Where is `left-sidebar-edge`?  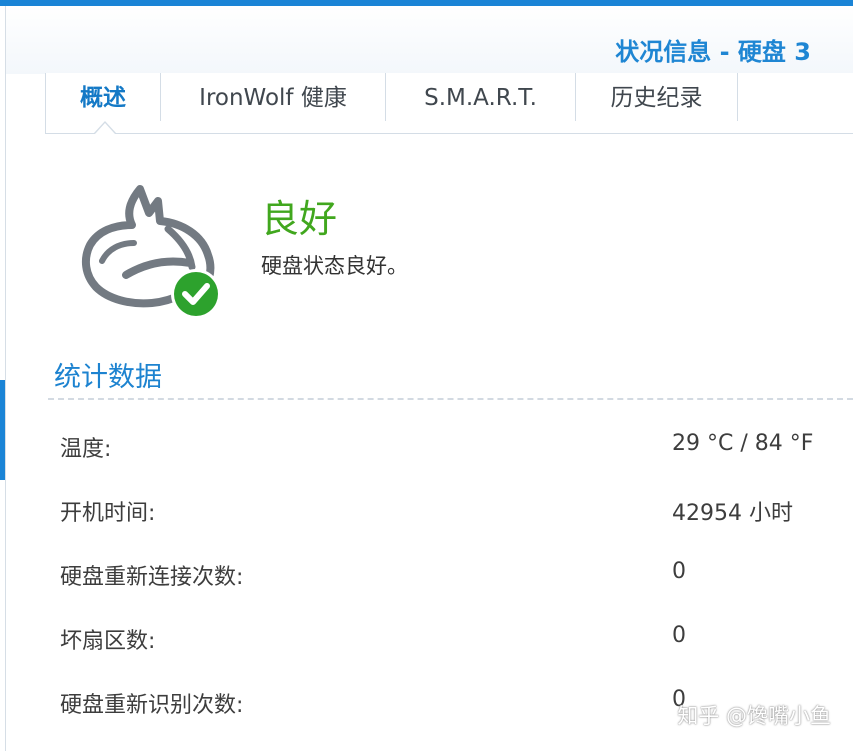 left-sidebar-edge is located at coordinates (3, 378).